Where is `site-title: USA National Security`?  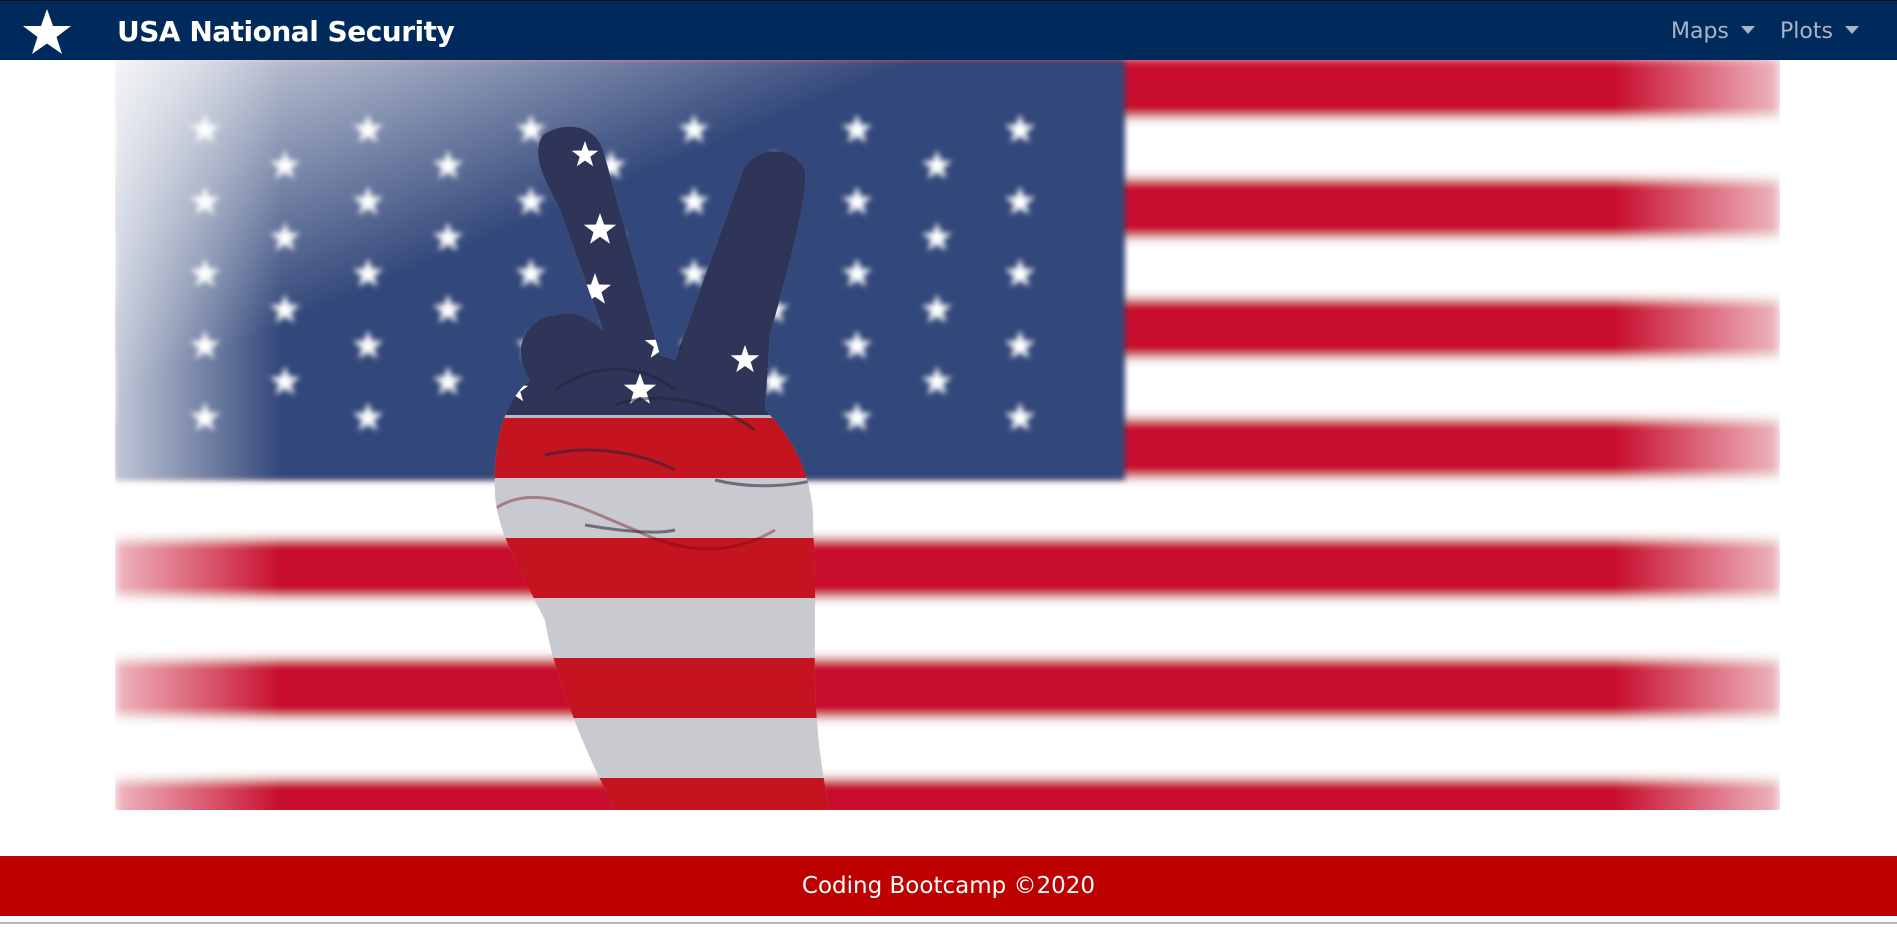
site-title: USA National Security is located at coordinates (286, 31).